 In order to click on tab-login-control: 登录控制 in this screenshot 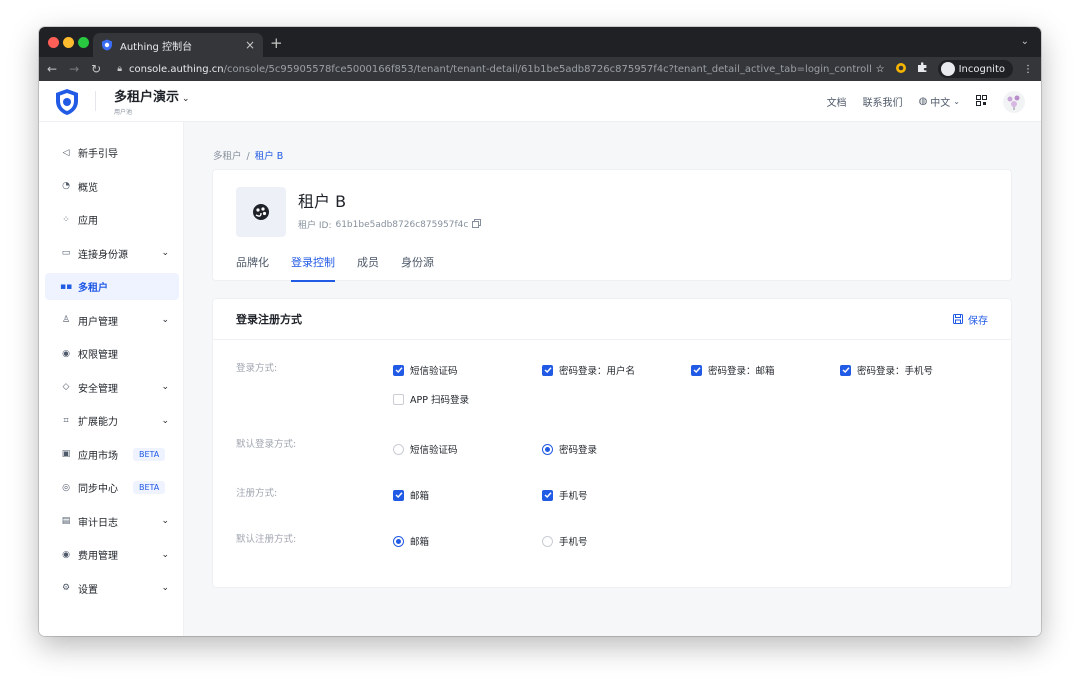, I will do `click(313, 268)`.